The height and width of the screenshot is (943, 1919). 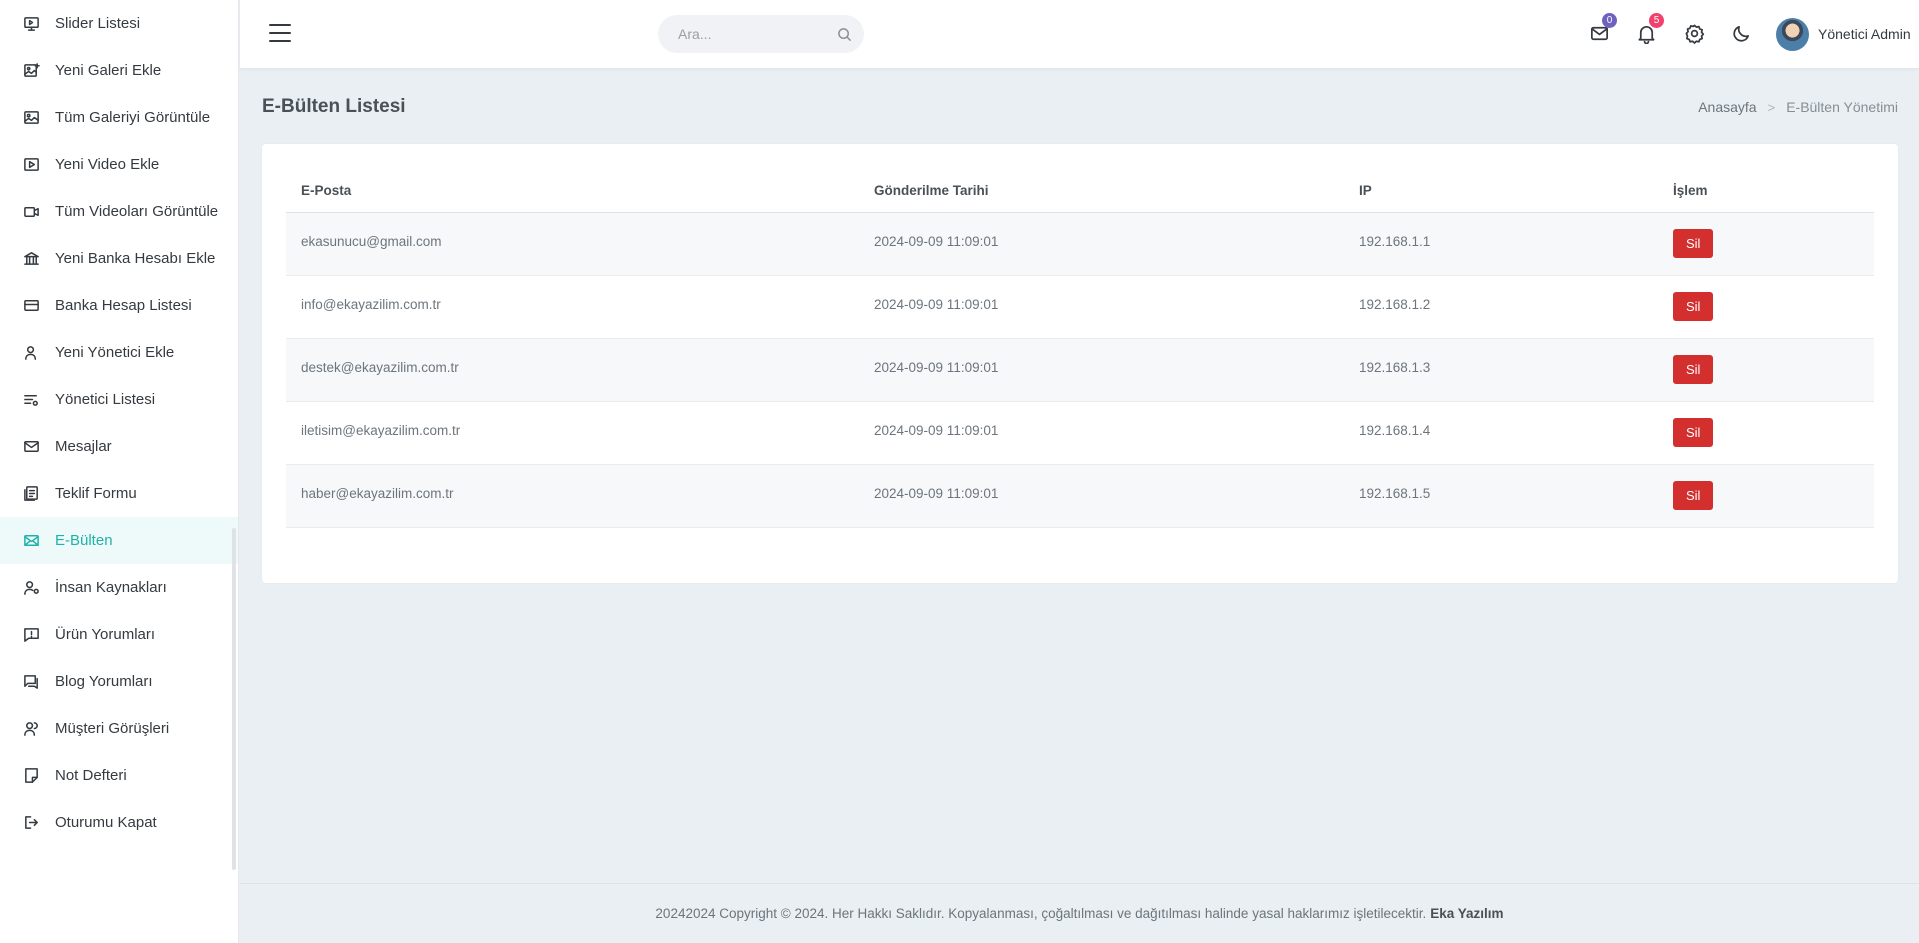 I want to click on notification-button: 5, so click(x=1650, y=30).